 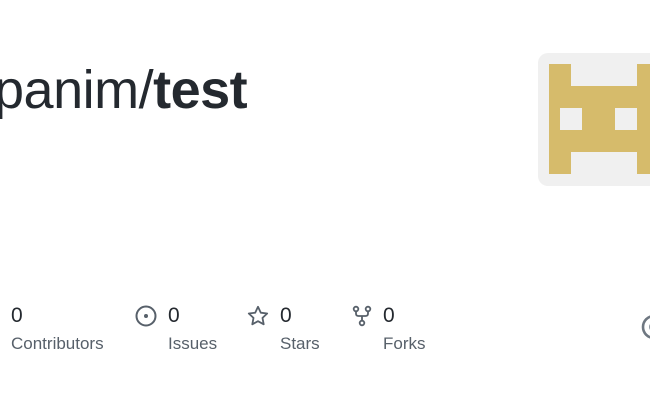 What do you see at coordinates (389, 315) in the screenshot?
I see `forks-count: 0` at bounding box center [389, 315].